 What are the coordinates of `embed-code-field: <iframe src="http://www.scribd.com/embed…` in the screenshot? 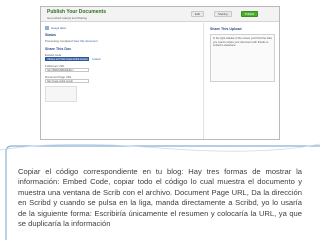 It's located at (67, 59).